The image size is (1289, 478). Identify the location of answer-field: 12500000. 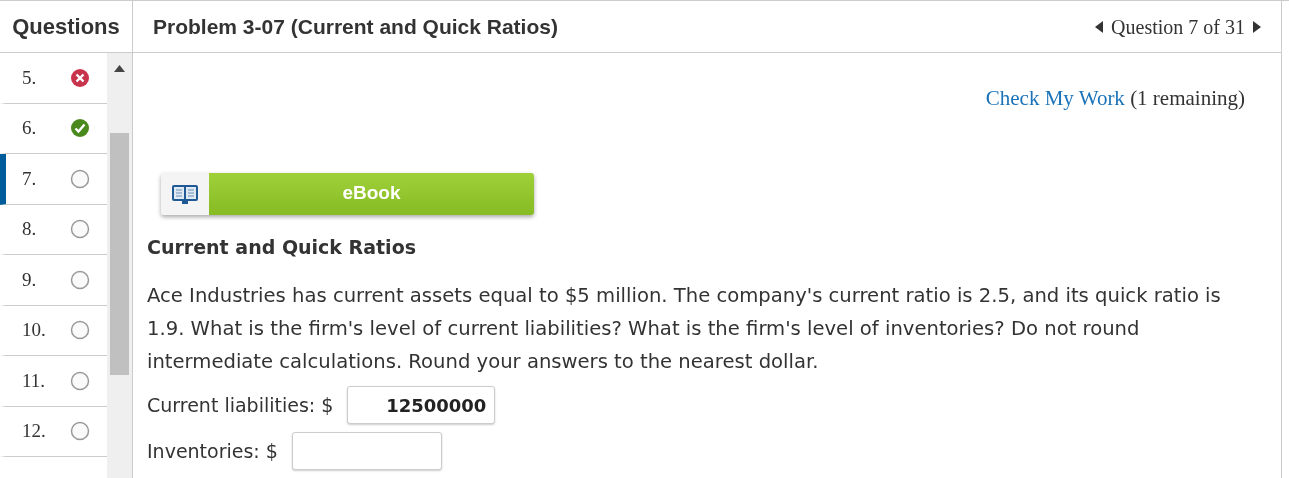
(421, 405).